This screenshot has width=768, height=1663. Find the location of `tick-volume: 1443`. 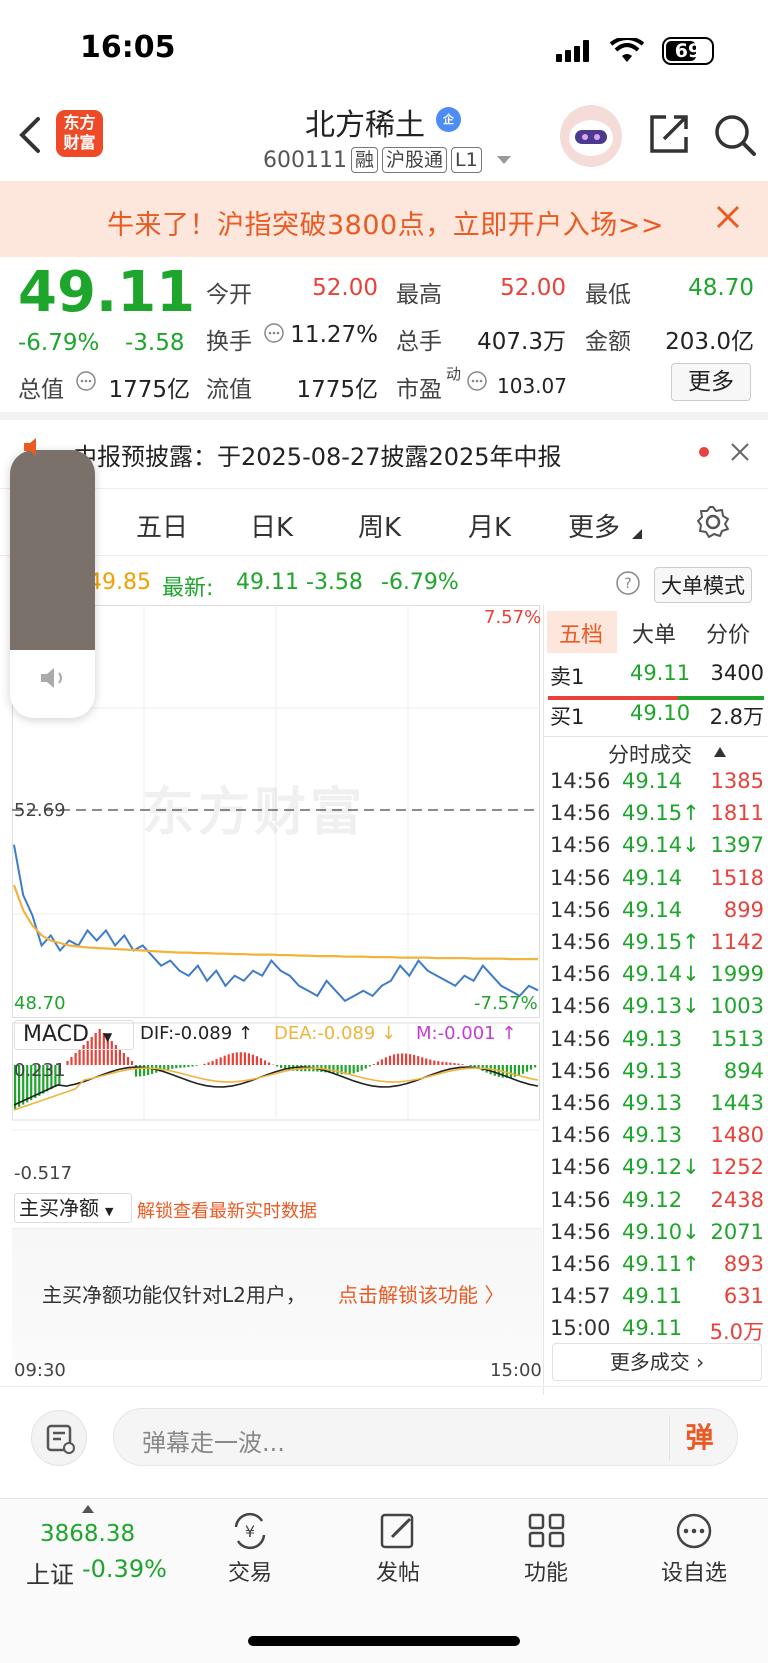

tick-volume: 1443 is located at coordinates (737, 1103).